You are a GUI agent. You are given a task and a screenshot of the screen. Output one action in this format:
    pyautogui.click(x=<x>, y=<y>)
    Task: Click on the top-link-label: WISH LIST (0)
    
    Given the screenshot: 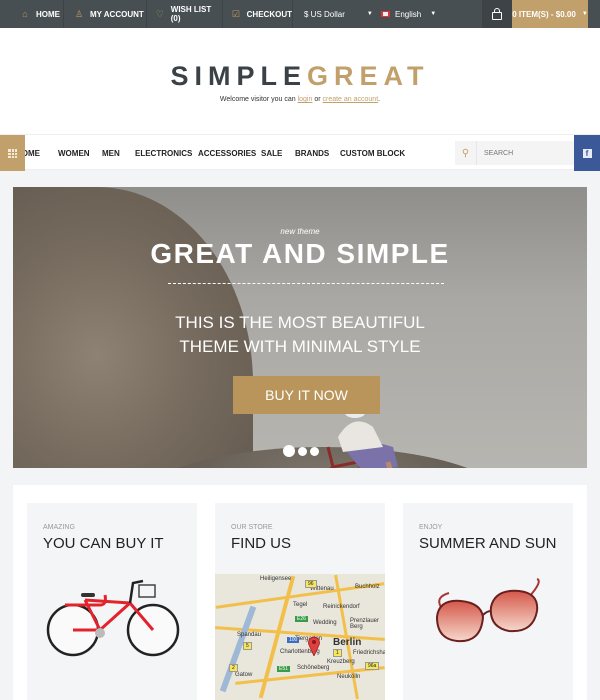 What is the action you would take?
    pyautogui.click(x=191, y=14)
    